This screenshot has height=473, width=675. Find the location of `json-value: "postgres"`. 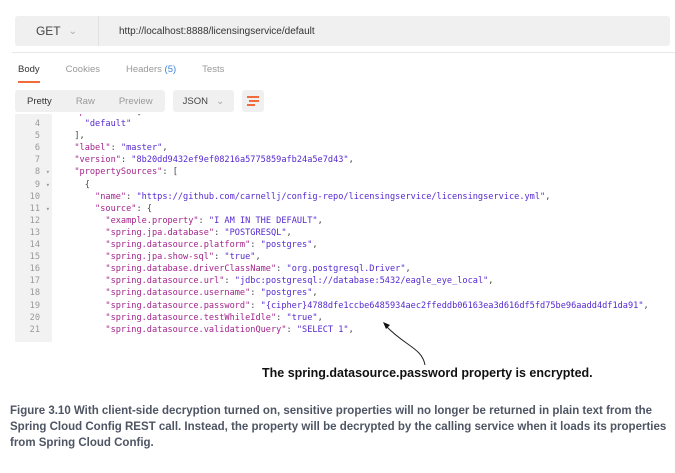

json-value: "postgres" is located at coordinates (286, 293).